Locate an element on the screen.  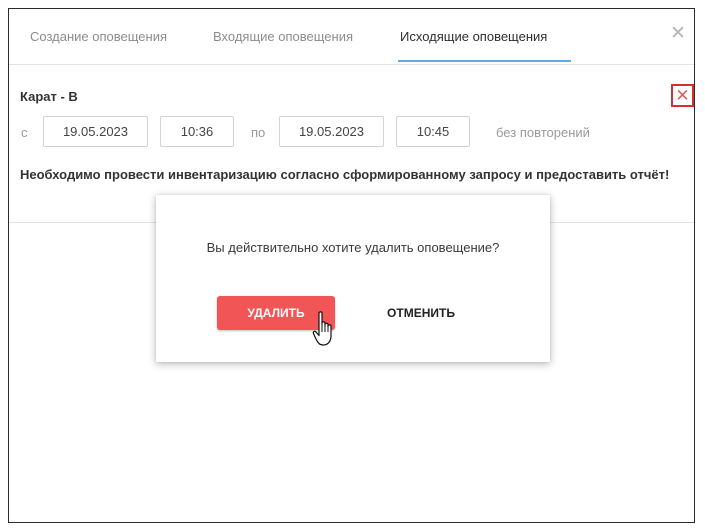
cancel-button: ОТМЕНИТЬ is located at coordinates (421, 313).